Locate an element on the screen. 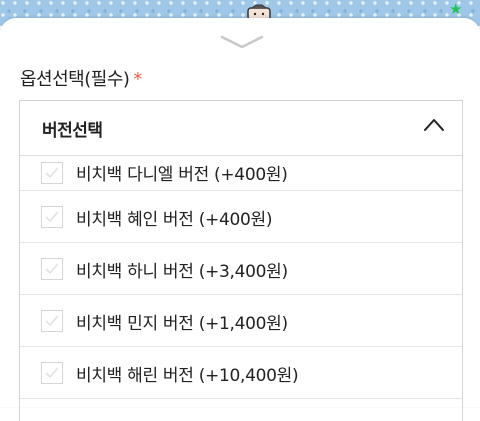 This screenshot has width=480, height=421. chevron-up-icon is located at coordinates (434, 125).